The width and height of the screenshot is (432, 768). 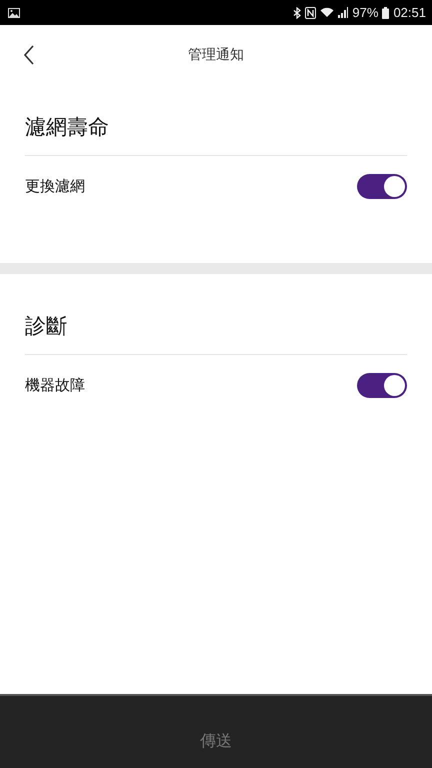 I want to click on bluetooth-icon, so click(x=297, y=12).